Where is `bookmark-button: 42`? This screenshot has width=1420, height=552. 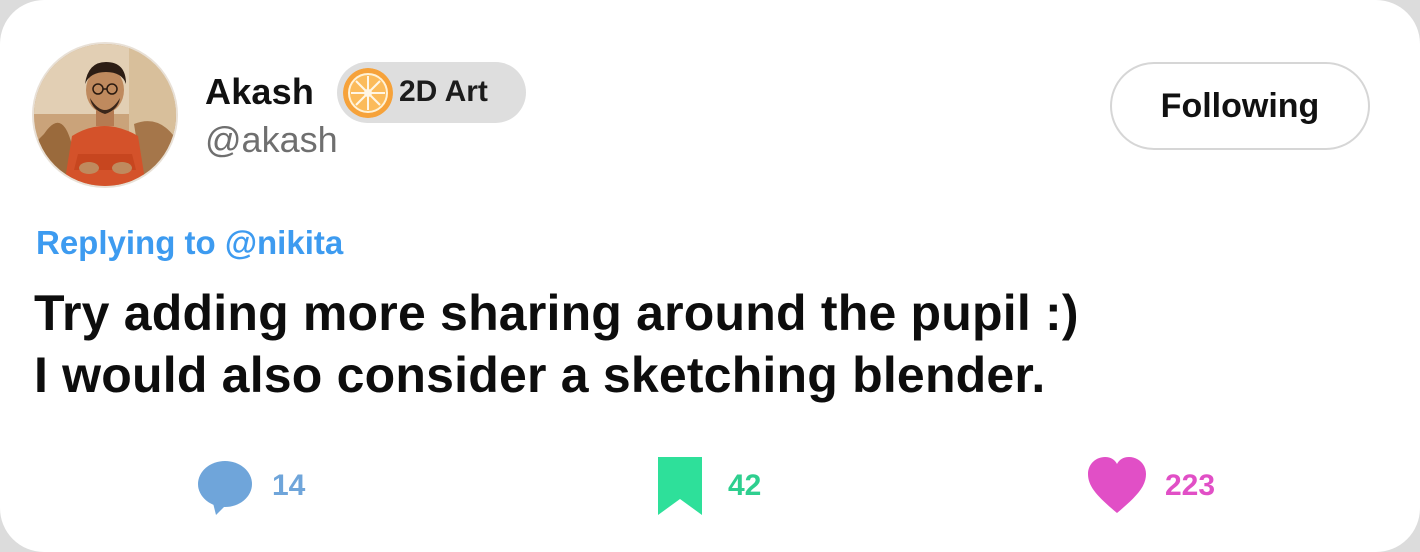 bookmark-button: 42 is located at coordinates (721, 486).